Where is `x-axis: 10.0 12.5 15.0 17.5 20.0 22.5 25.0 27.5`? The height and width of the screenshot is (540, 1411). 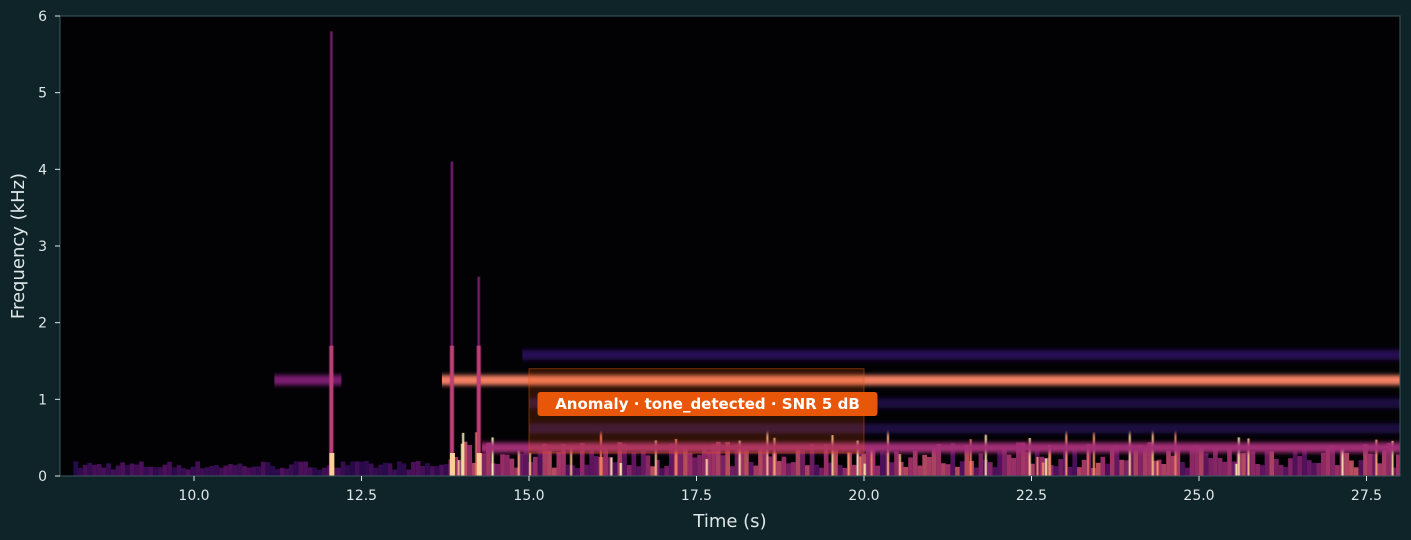 x-axis: 10.0 12.5 15.0 17.5 20.0 22.5 25.0 27.5 is located at coordinates (780, 490).